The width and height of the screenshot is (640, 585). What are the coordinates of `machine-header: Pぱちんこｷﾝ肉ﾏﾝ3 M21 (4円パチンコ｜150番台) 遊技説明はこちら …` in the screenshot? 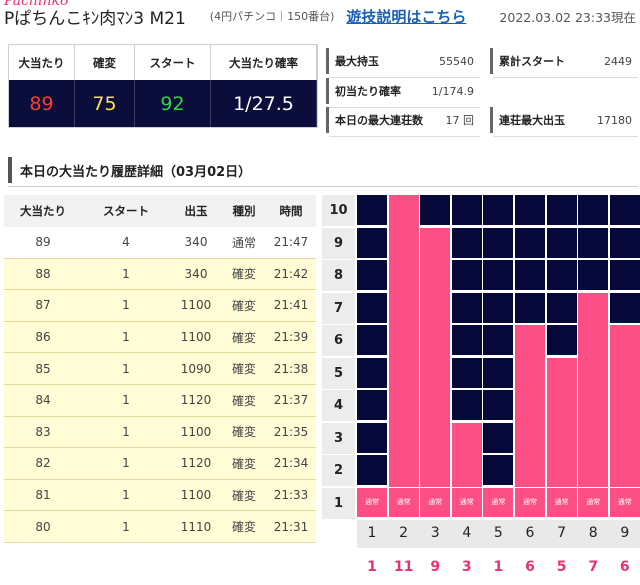 It's located at (320, 17).